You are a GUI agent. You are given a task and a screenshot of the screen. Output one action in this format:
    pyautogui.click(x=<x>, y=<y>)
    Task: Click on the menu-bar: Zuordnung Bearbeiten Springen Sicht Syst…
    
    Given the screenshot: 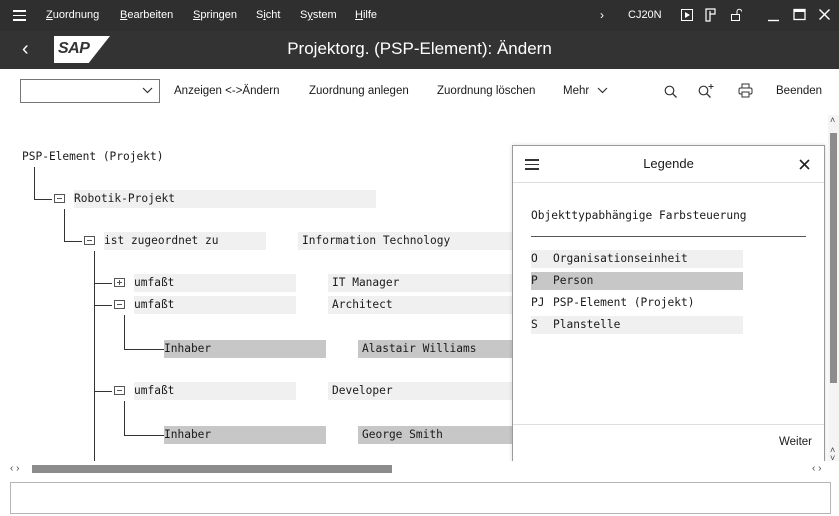 What is the action you would take?
    pyautogui.click(x=419, y=15)
    